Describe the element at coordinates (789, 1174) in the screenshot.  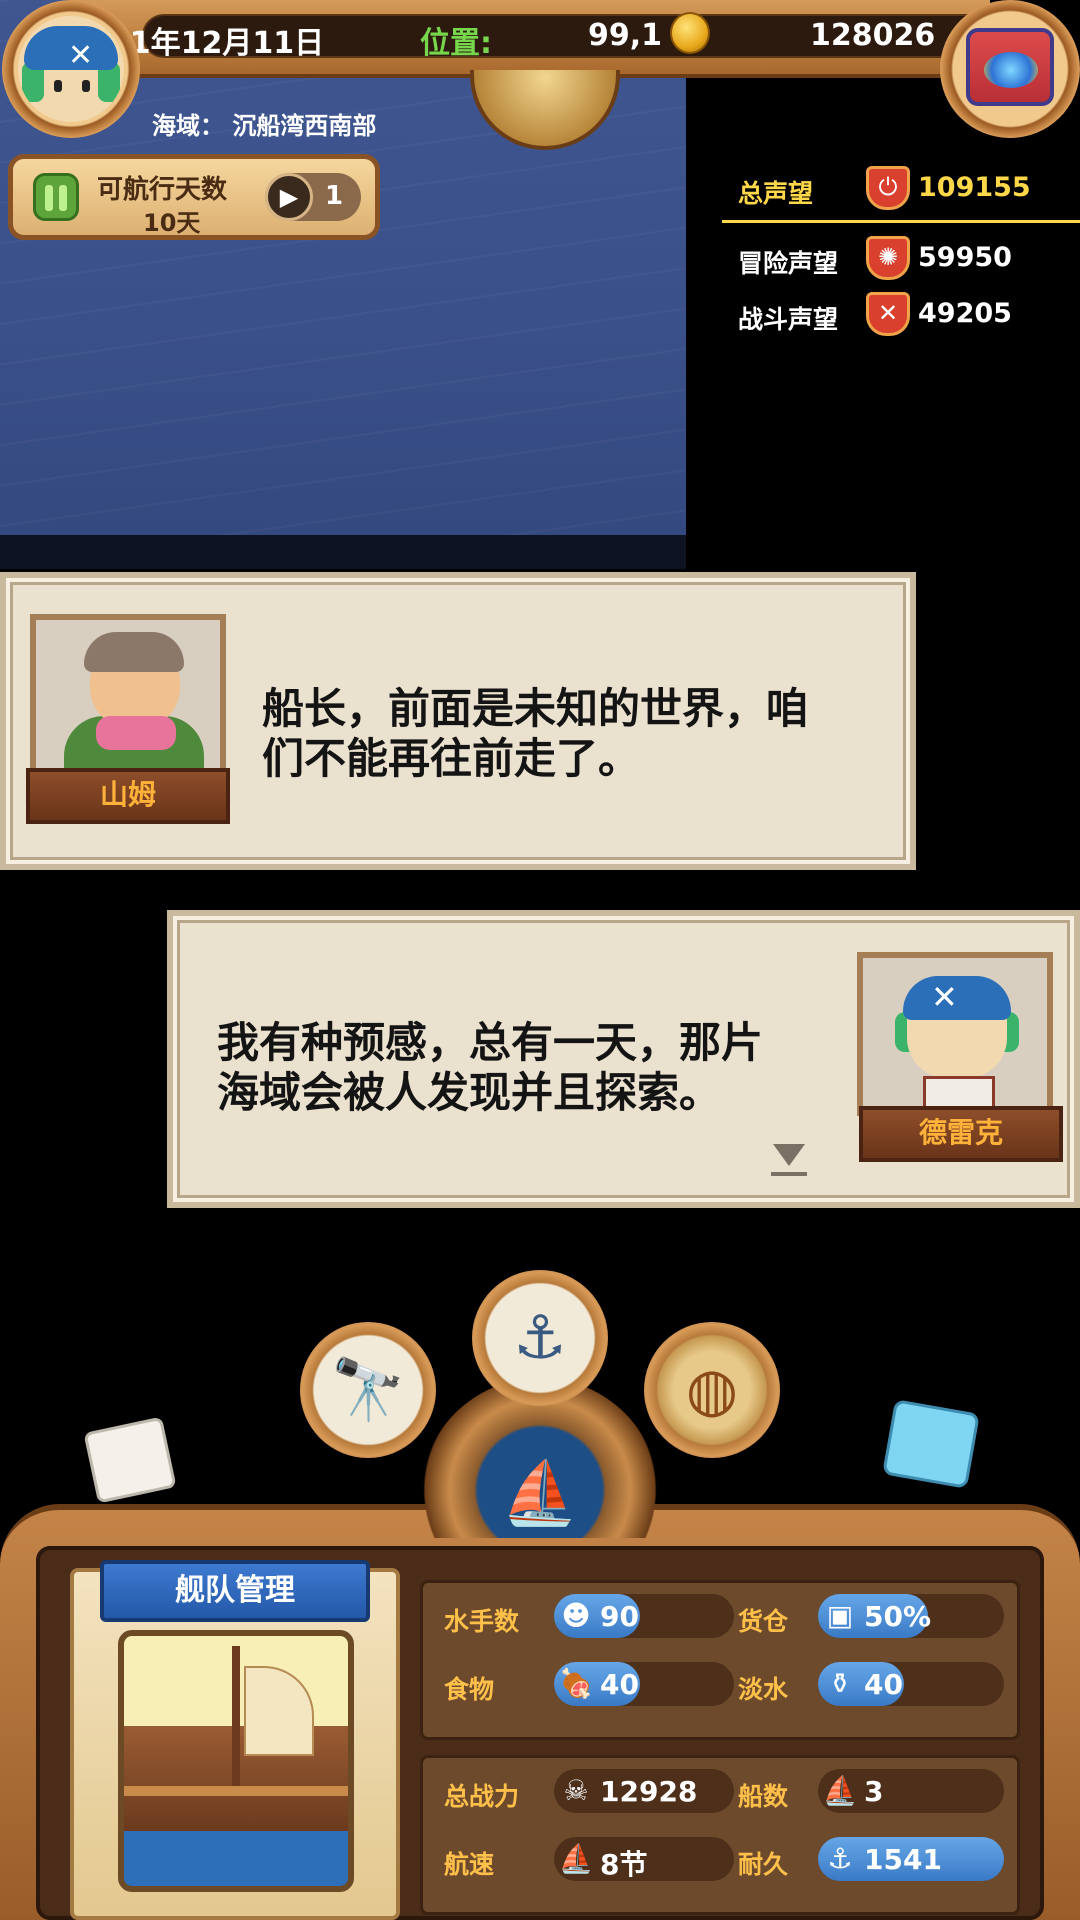
I see `next-arrow-underline` at that location.